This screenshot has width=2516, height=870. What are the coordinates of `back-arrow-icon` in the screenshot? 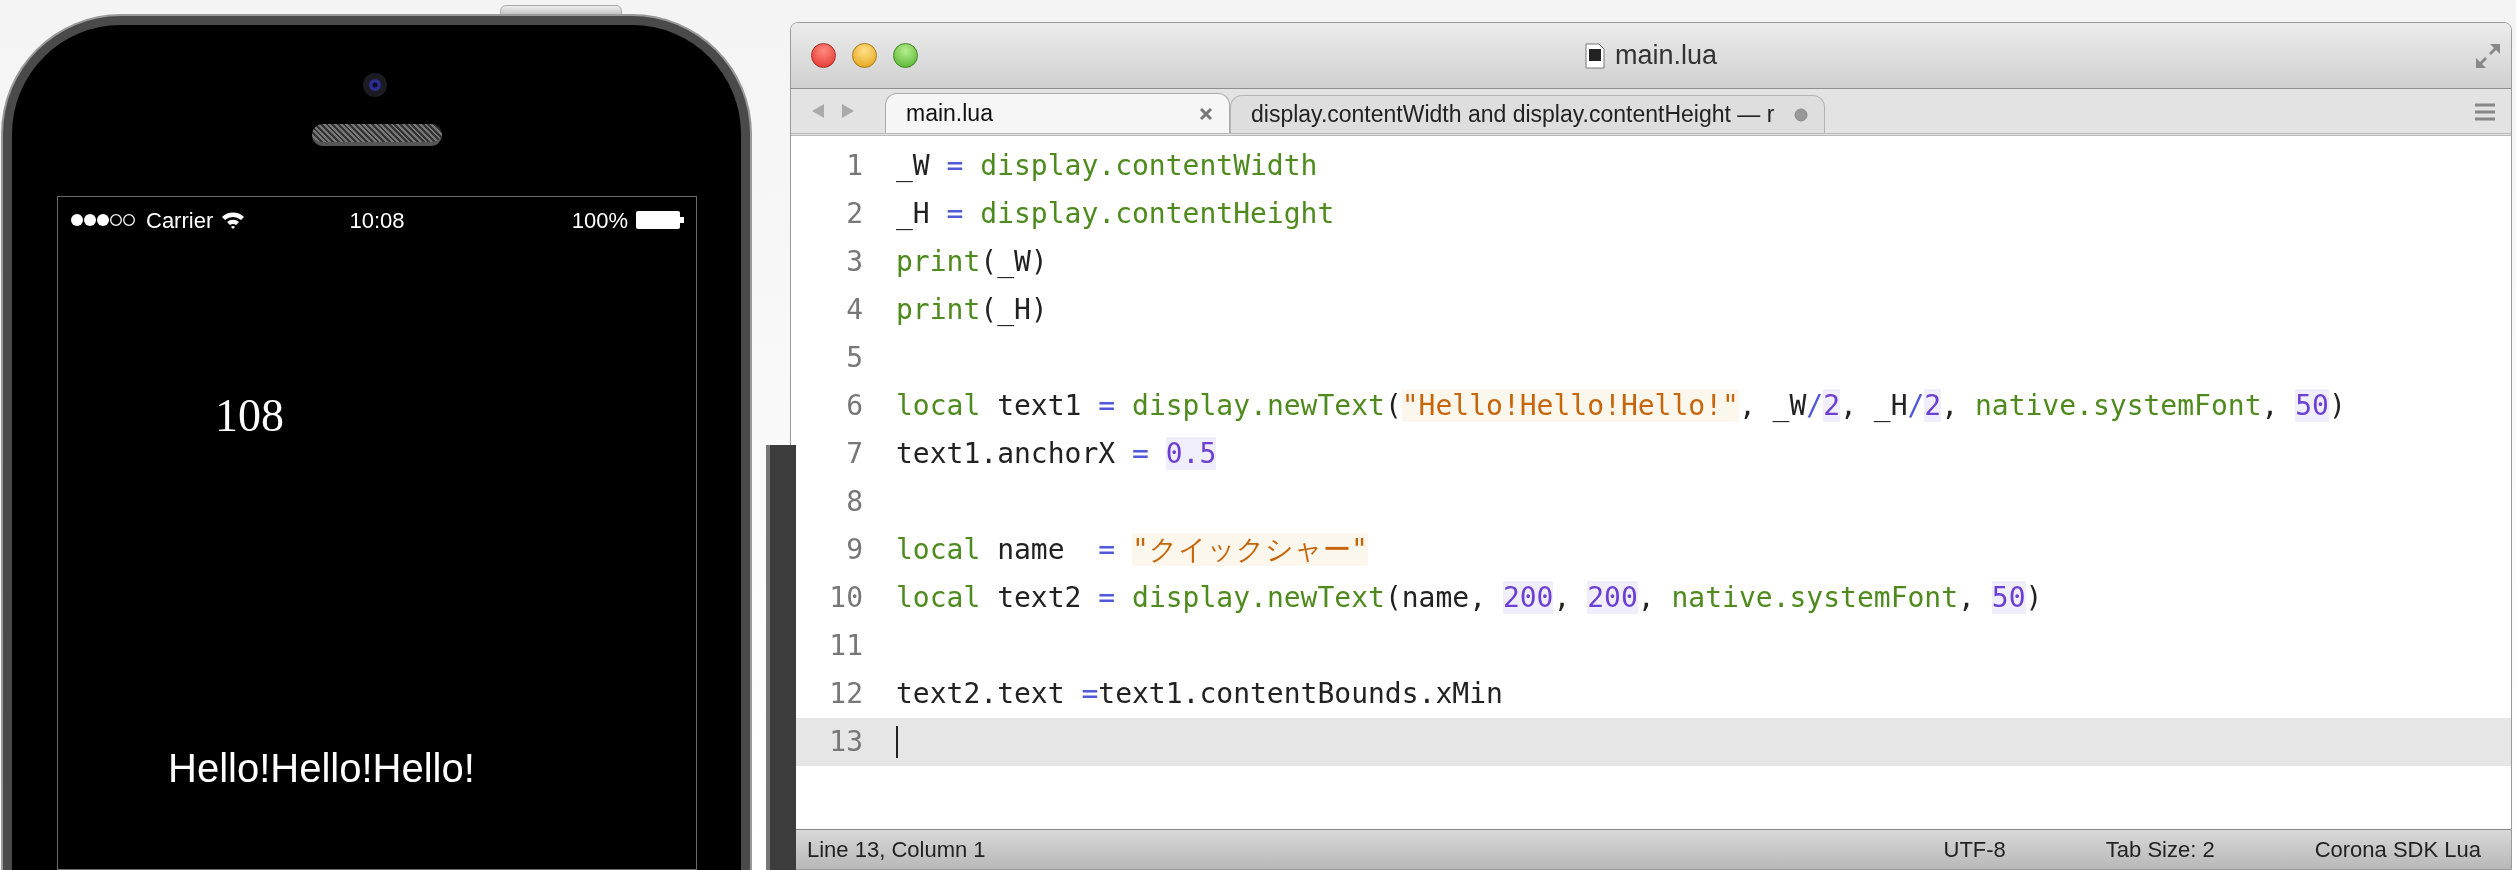 It's located at (818, 111).